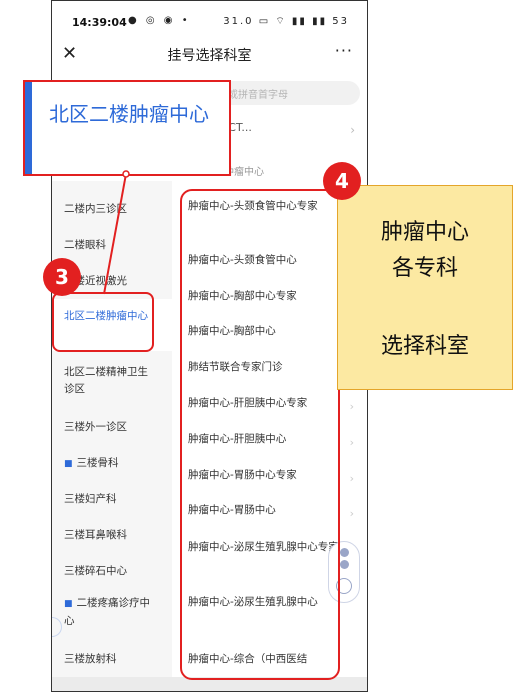 This screenshot has height=692, width=516. What do you see at coordinates (342, 181) in the screenshot?
I see `step-badge-4: 4` at bounding box center [342, 181].